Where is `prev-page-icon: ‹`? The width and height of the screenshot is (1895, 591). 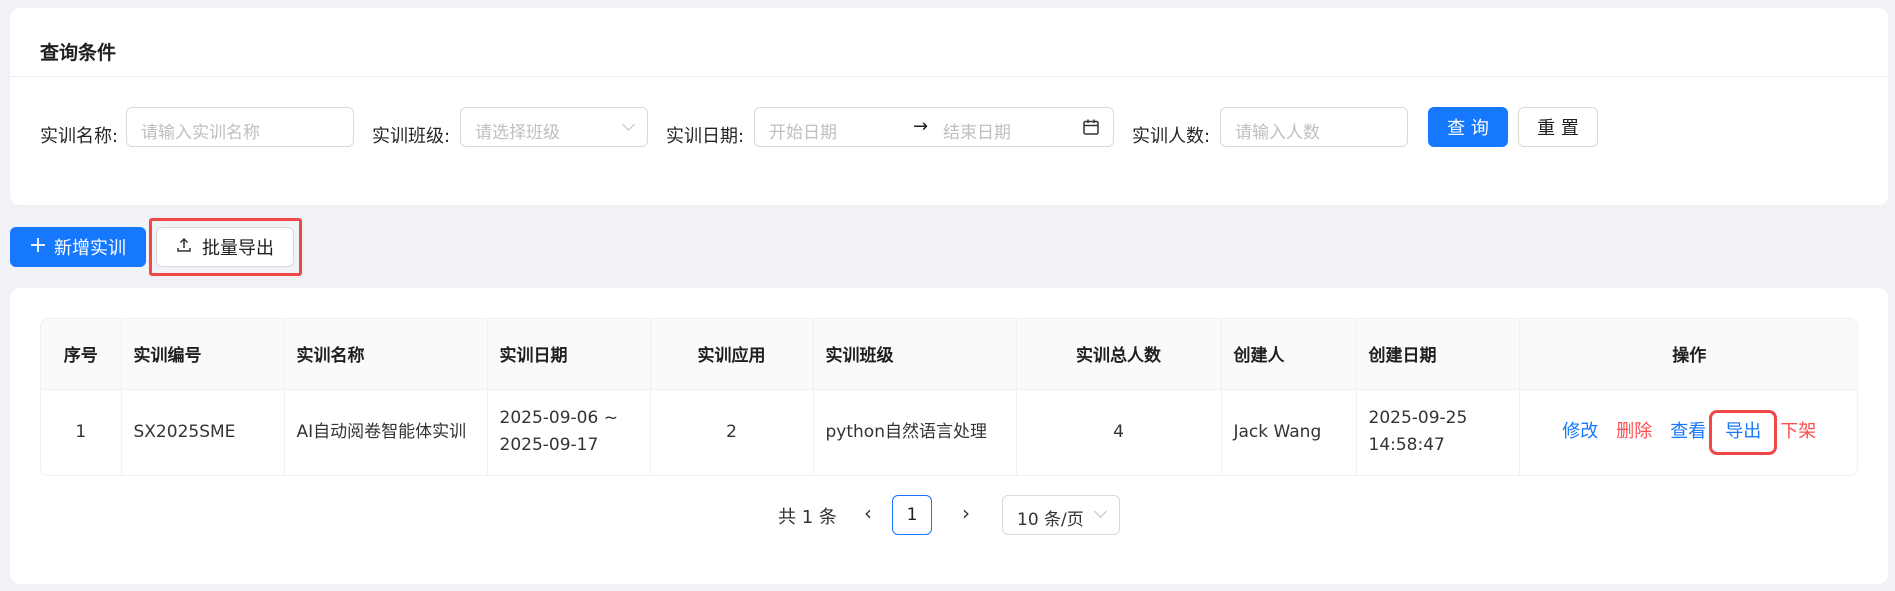 prev-page-icon: ‹ is located at coordinates (868, 513).